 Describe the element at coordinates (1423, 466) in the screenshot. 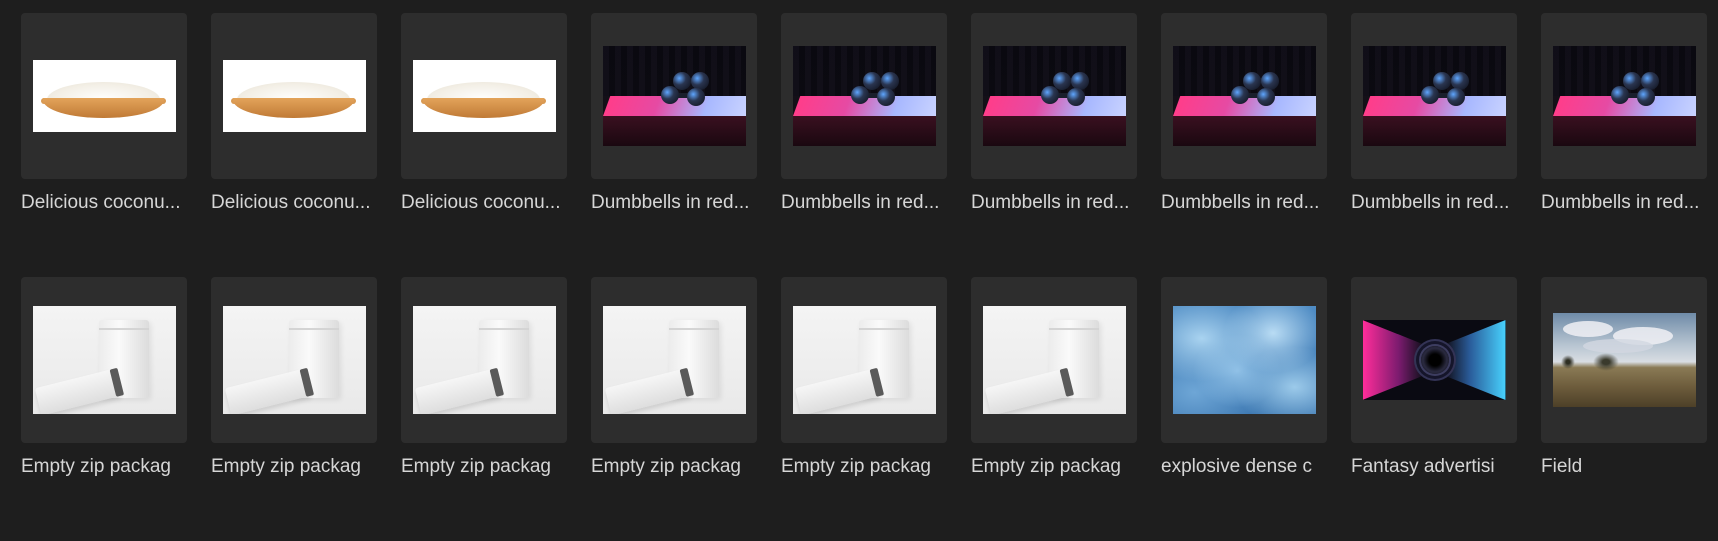

I see `asset-title: Fantasy advertisi` at that location.